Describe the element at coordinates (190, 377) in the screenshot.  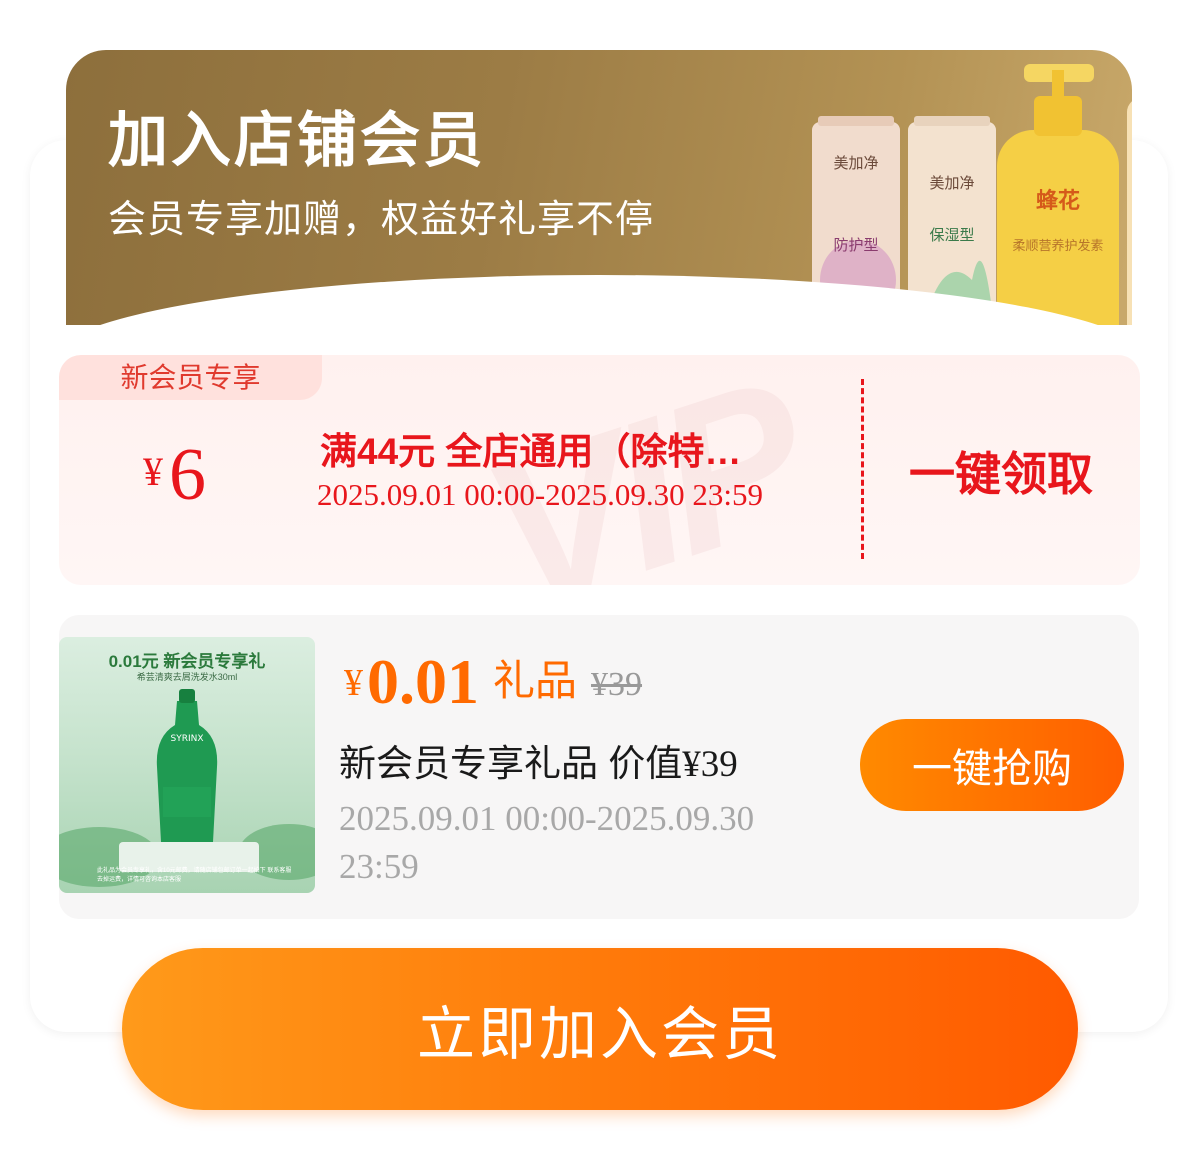
I see `coupon-tag: 新会员专享` at that location.